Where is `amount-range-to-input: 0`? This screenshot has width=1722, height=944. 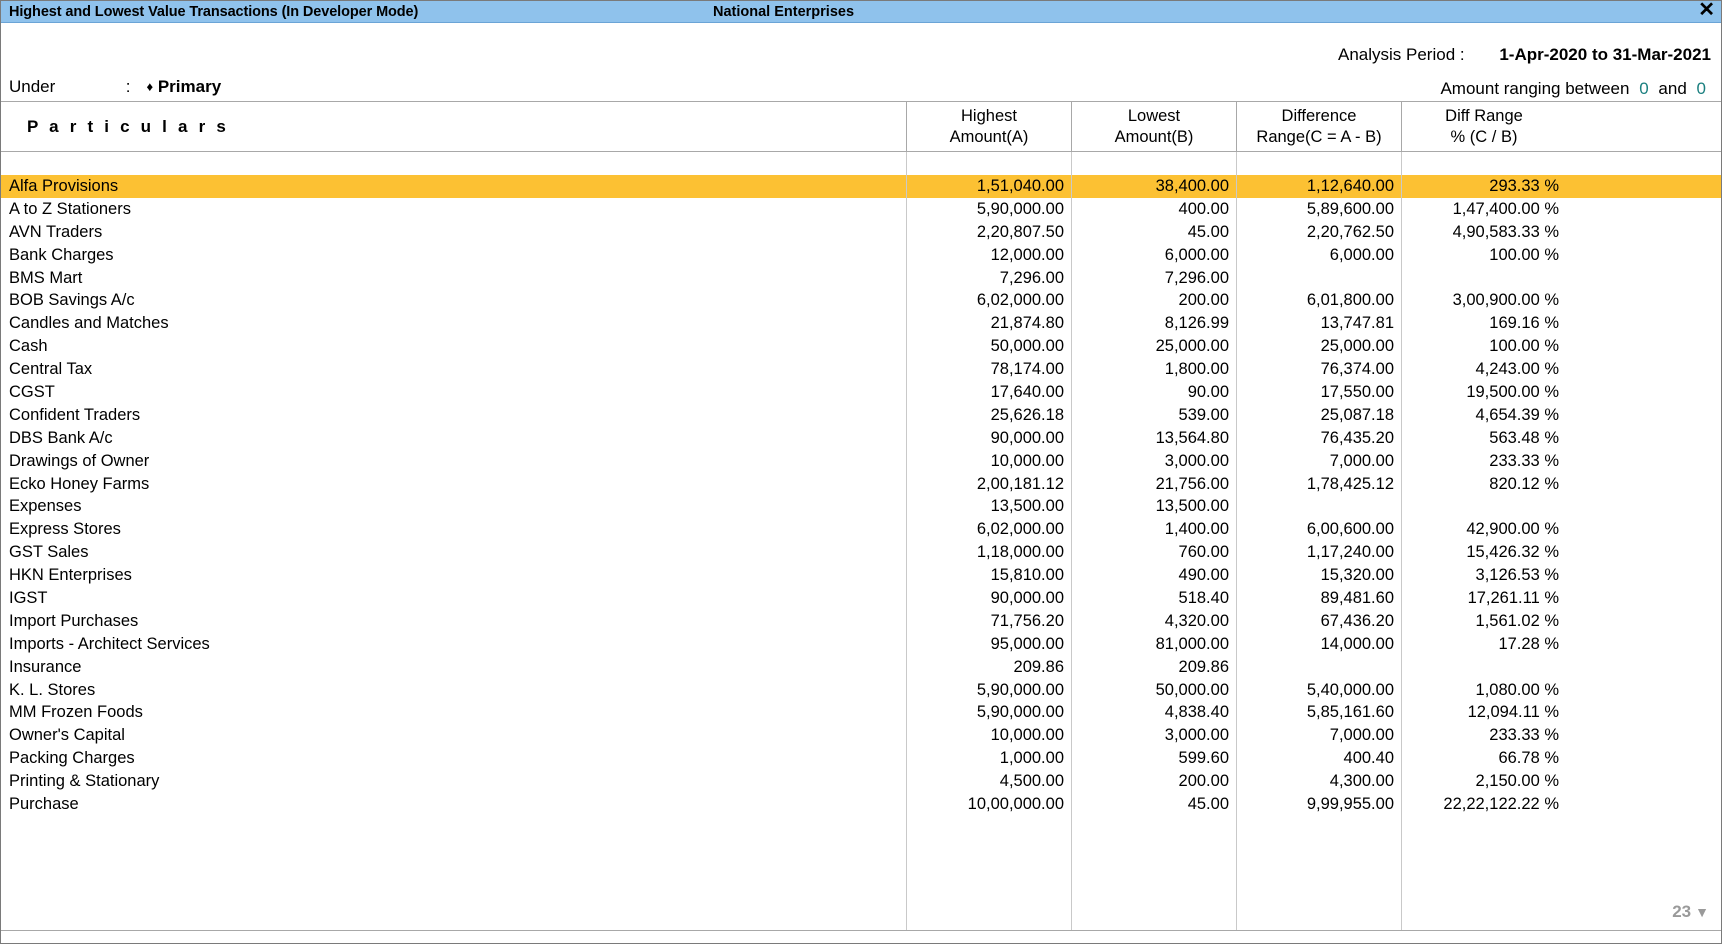 amount-range-to-input: 0 is located at coordinates (1701, 88).